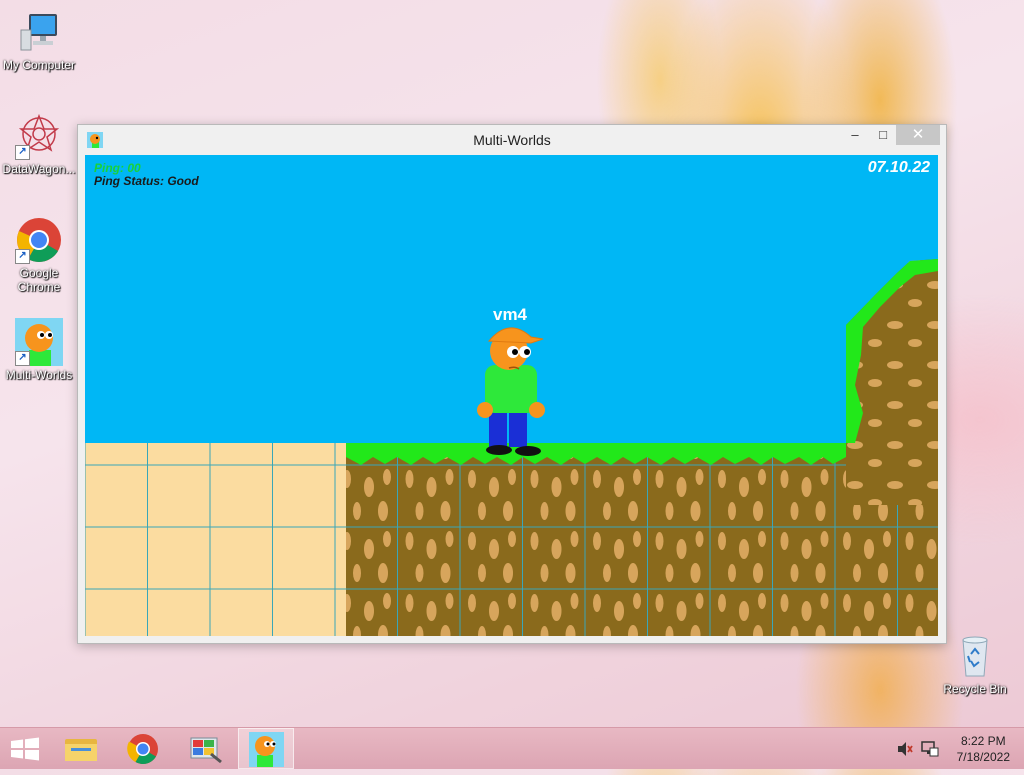  I want to click on desktop-icon-google-chrome: ↗ Google Chrome, so click(39, 255).